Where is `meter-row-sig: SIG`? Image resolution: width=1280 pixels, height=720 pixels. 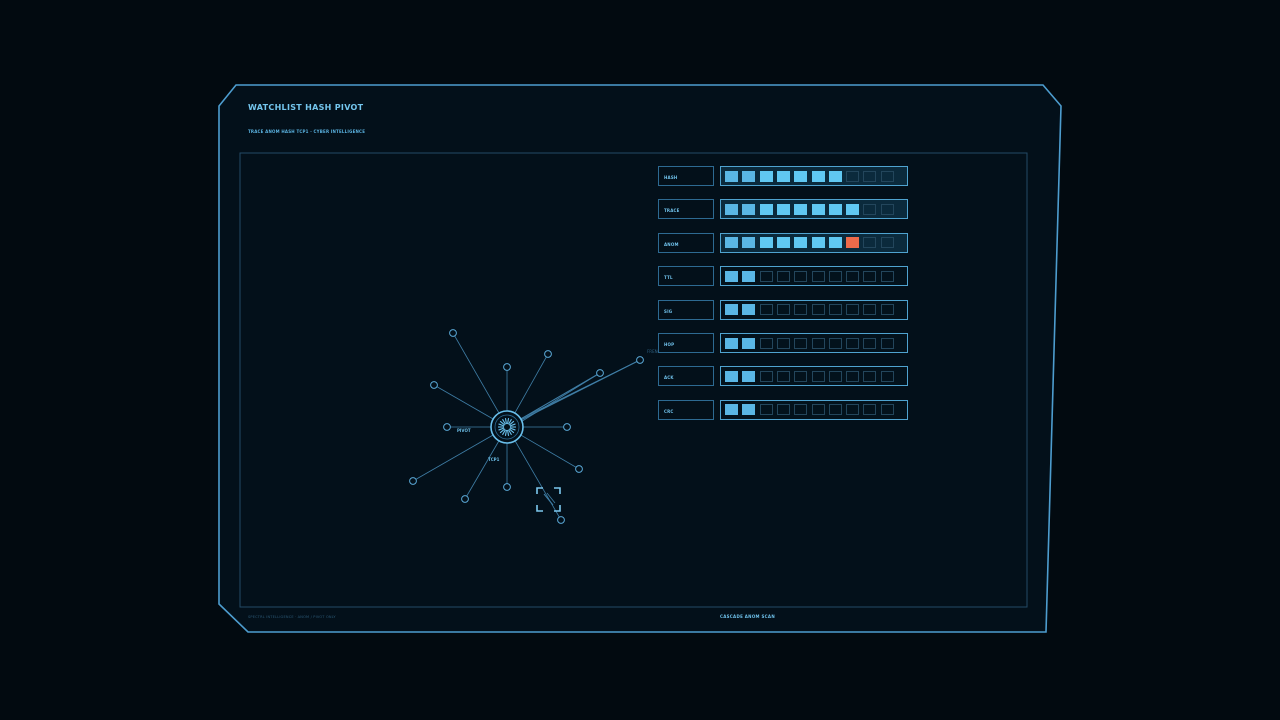 meter-row-sig: SIG is located at coordinates (783, 309).